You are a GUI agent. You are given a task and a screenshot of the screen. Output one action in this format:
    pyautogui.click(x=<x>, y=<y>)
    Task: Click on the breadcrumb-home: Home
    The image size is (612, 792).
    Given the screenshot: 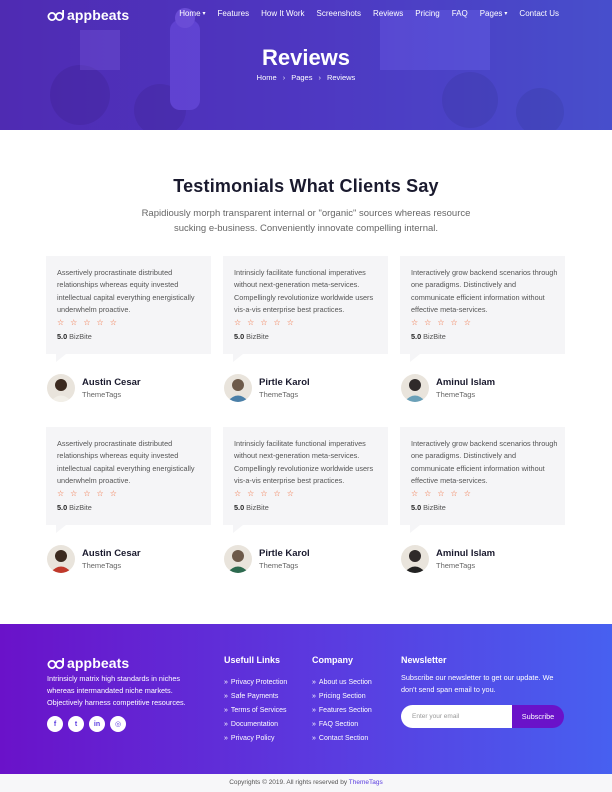 What is the action you would take?
    pyautogui.click(x=267, y=77)
    